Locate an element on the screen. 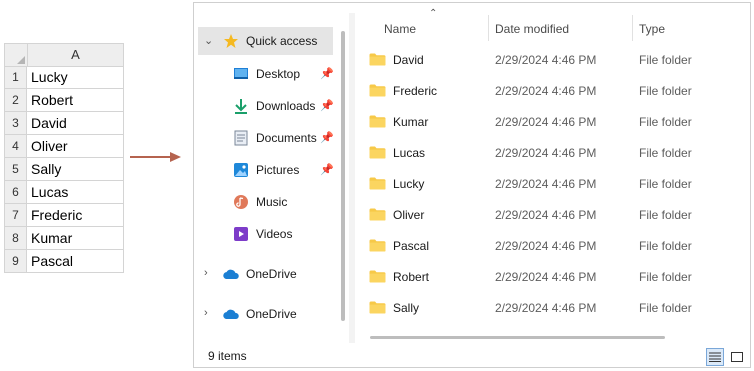 The image size is (754, 371). file-row: Pascal 2/29/2024 4:46 PM File folder is located at coordinates (559, 246).